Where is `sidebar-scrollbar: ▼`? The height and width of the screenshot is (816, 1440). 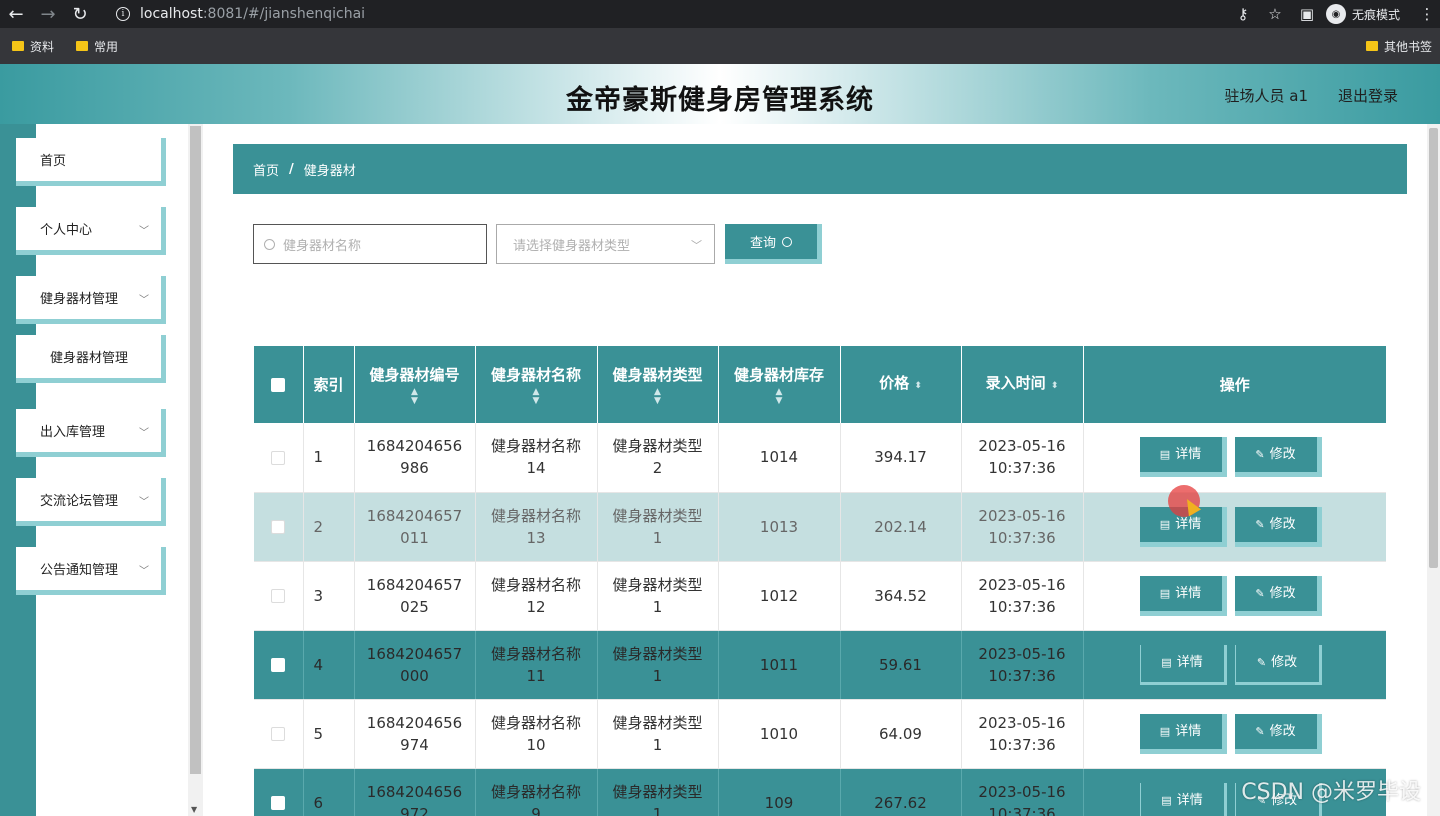 sidebar-scrollbar: ▼ is located at coordinates (195, 470).